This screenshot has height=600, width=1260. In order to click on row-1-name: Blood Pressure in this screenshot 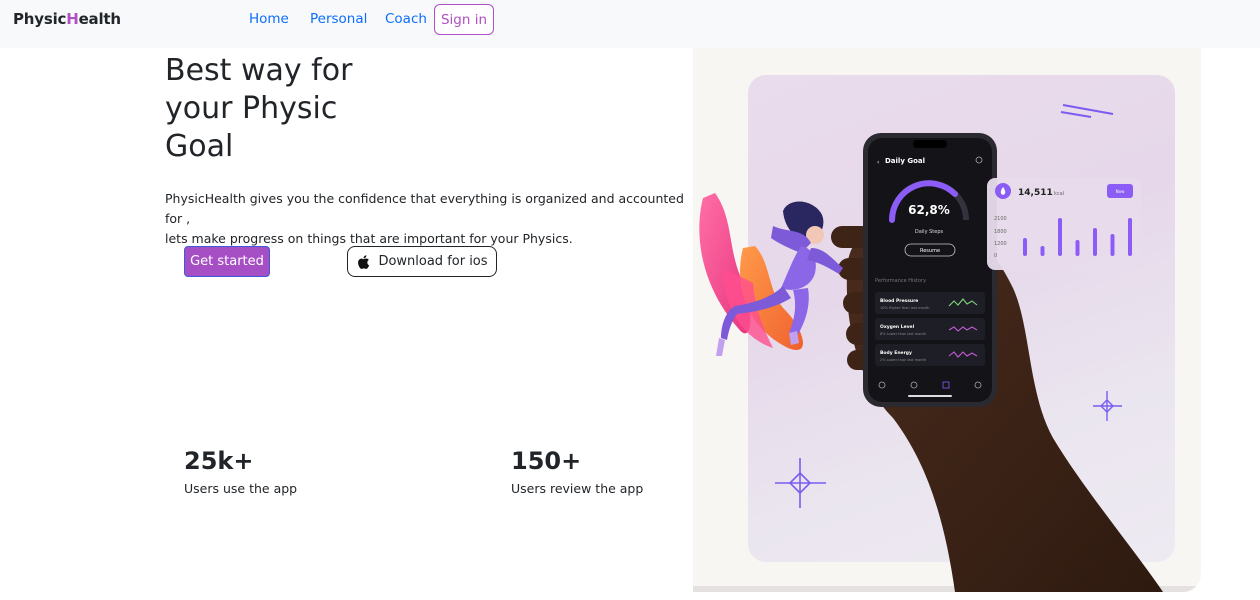, I will do `click(899, 301)`.